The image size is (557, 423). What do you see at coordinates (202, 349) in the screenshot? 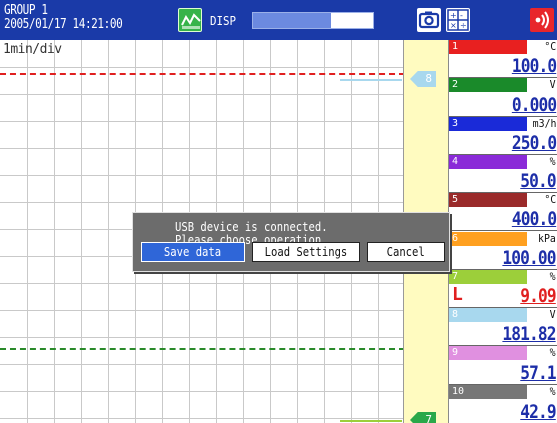
I see `green-alarm-line` at bounding box center [202, 349].